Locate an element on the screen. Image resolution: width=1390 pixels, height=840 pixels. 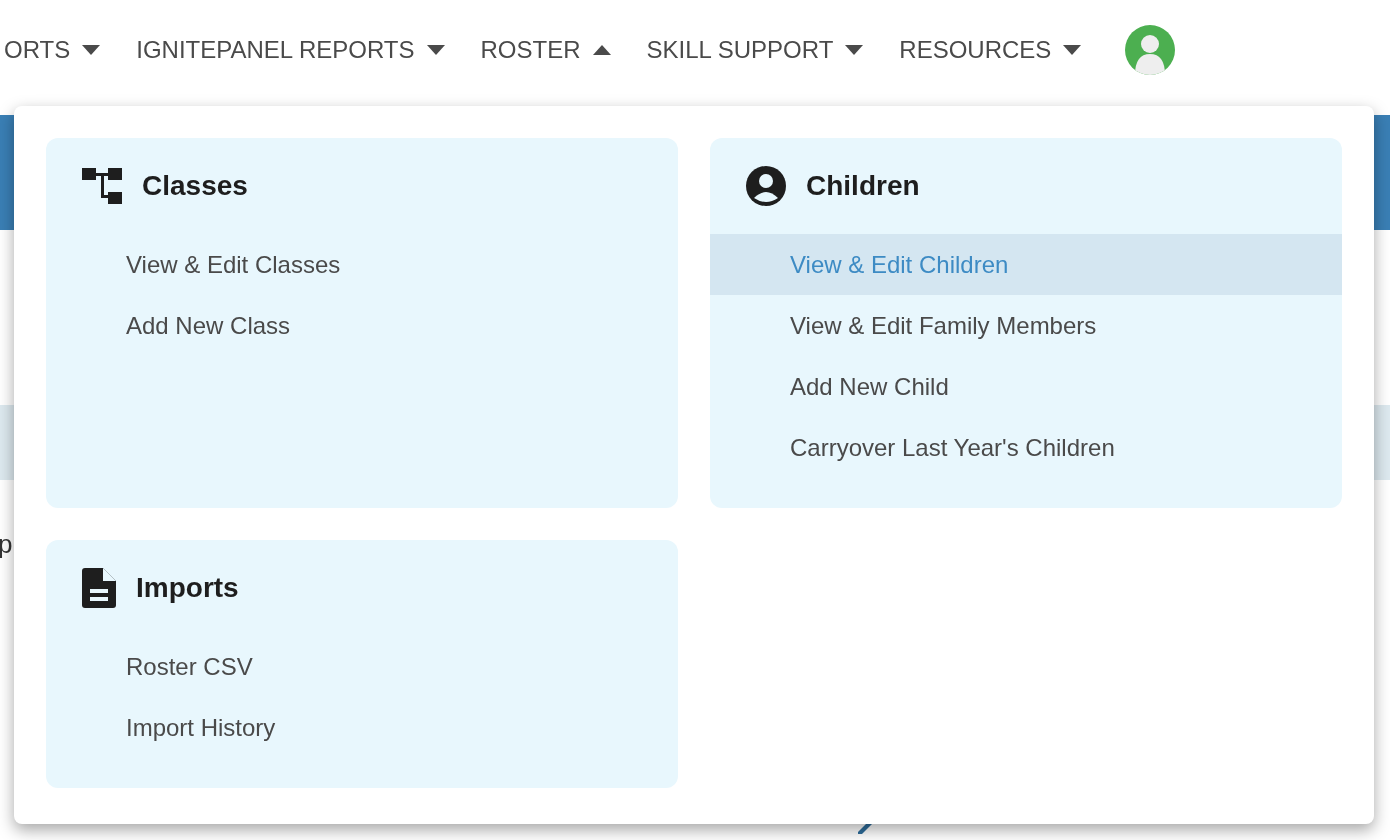
menu-item: View & Edit Classes is located at coordinates (362, 264).